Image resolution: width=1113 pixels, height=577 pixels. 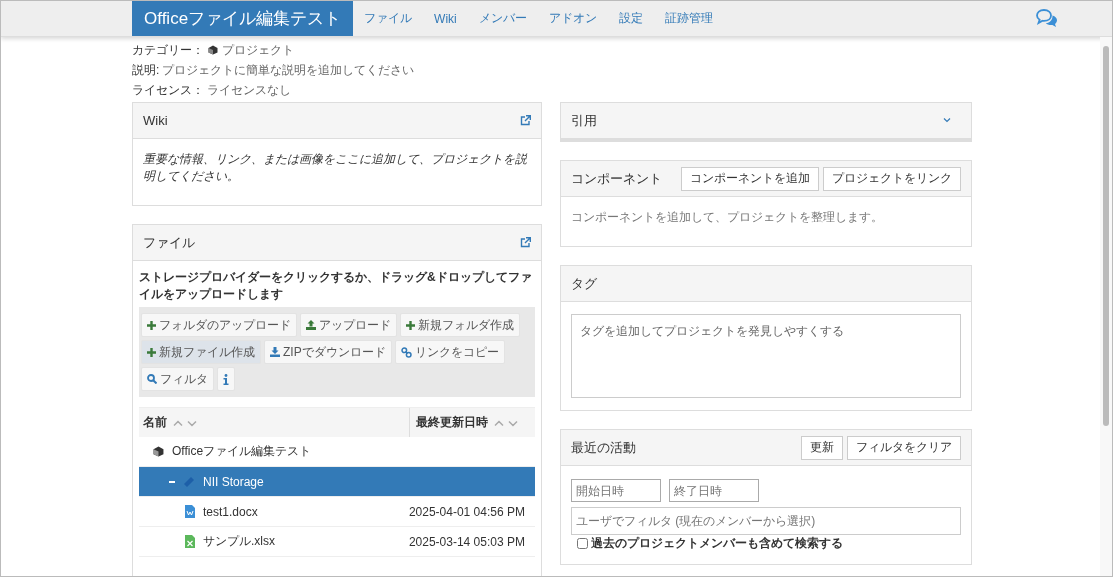 What do you see at coordinates (466, 511) in the screenshot?
I see `modified-date: 2025-04-01 04:56 PM` at bounding box center [466, 511].